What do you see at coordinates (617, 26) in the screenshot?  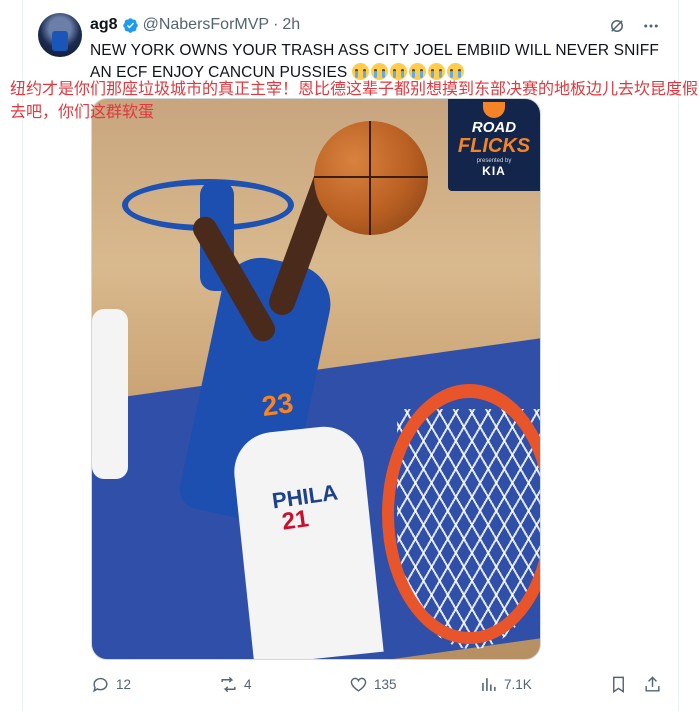 I see `grok-icon` at bounding box center [617, 26].